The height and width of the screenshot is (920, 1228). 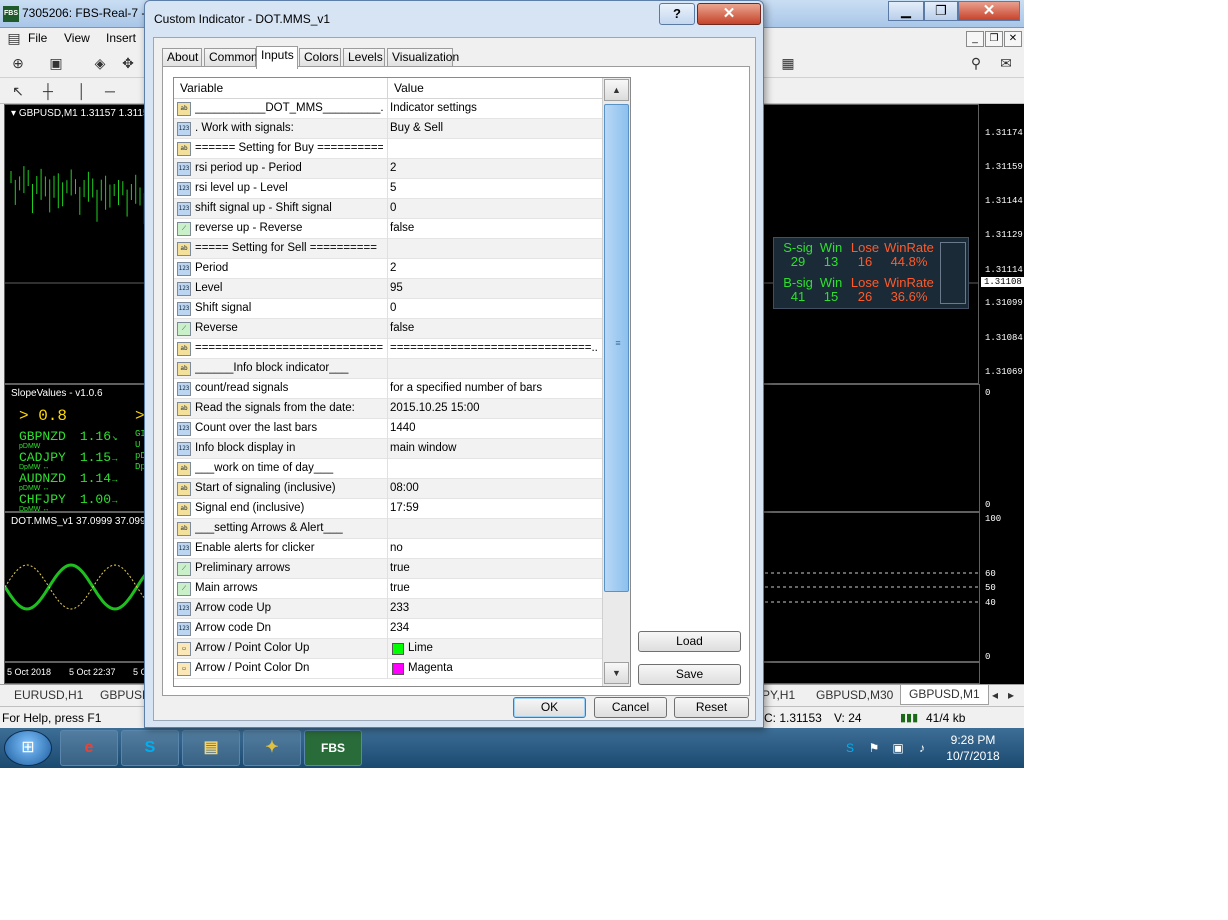 What do you see at coordinates (388, 469) in the screenshot?
I see `input-row: ab ___work on time of day___` at bounding box center [388, 469].